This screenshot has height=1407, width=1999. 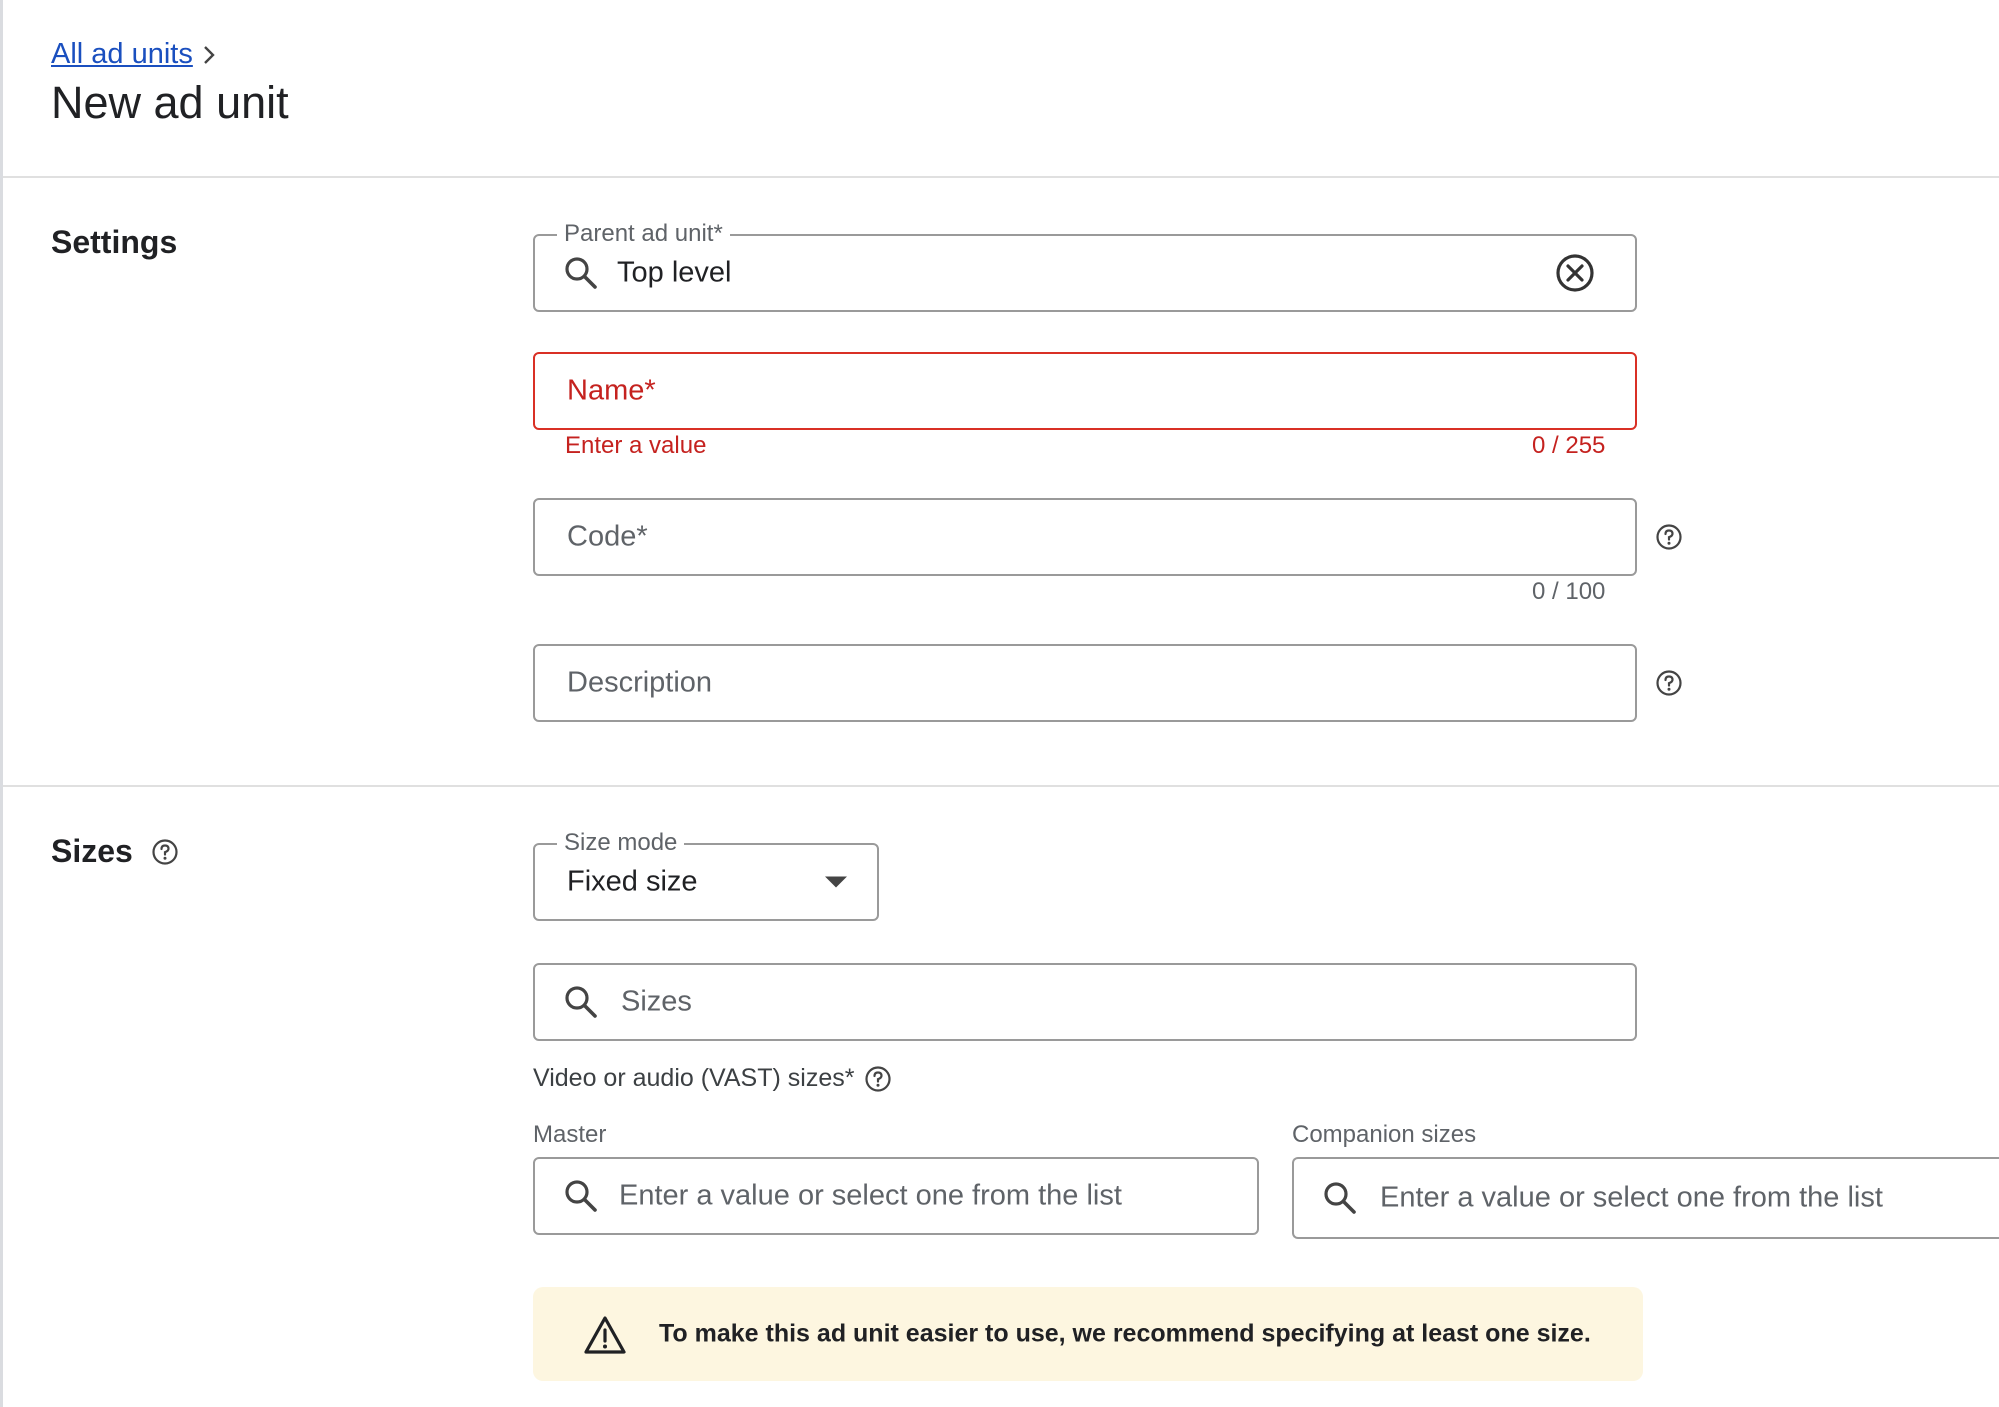 What do you see at coordinates (607, 536) in the screenshot?
I see `code-placeholder: Code*` at bounding box center [607, 536].